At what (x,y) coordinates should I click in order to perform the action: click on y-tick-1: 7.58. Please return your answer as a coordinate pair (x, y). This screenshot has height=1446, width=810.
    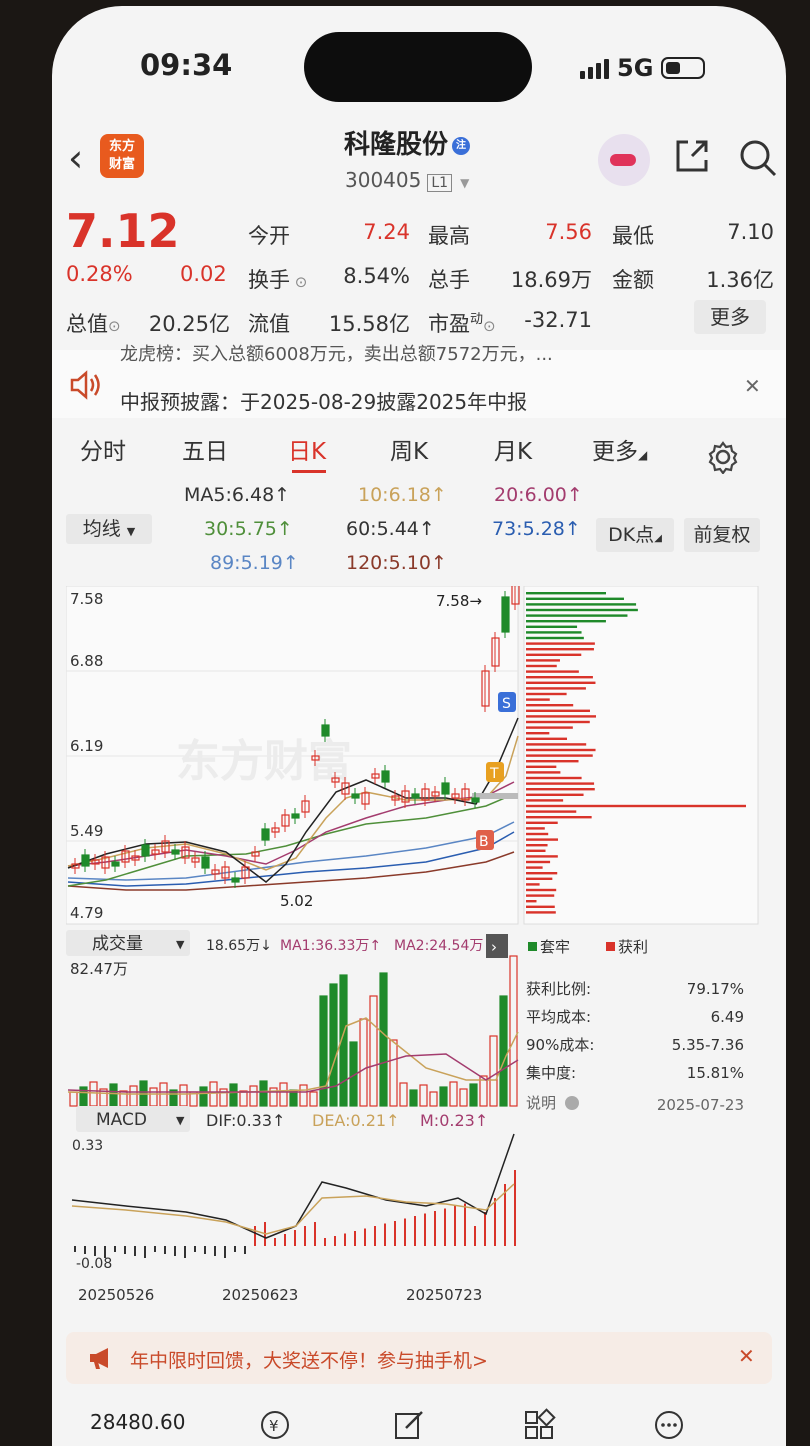
    Looking at the image, I should click on (86, 599).